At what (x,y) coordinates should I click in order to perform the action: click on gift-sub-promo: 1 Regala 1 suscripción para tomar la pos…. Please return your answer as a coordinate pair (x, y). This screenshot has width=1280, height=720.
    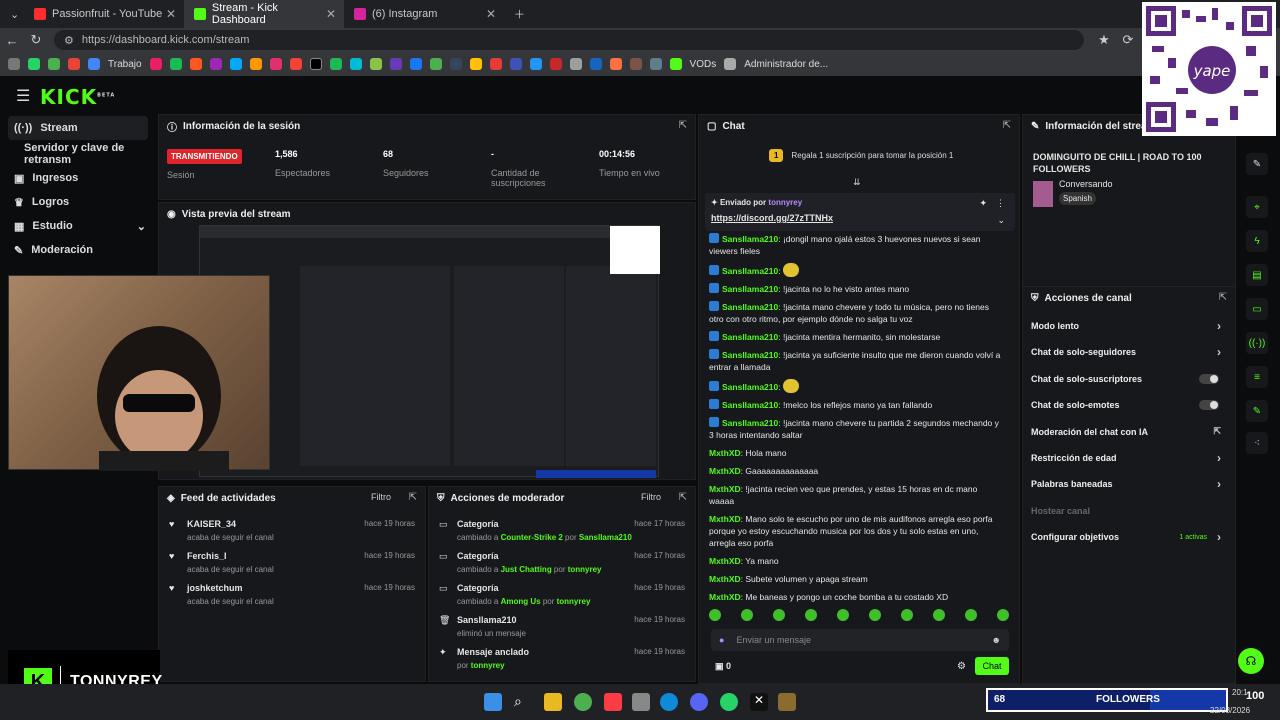
    Looking at the image, I should click on (861, 155).